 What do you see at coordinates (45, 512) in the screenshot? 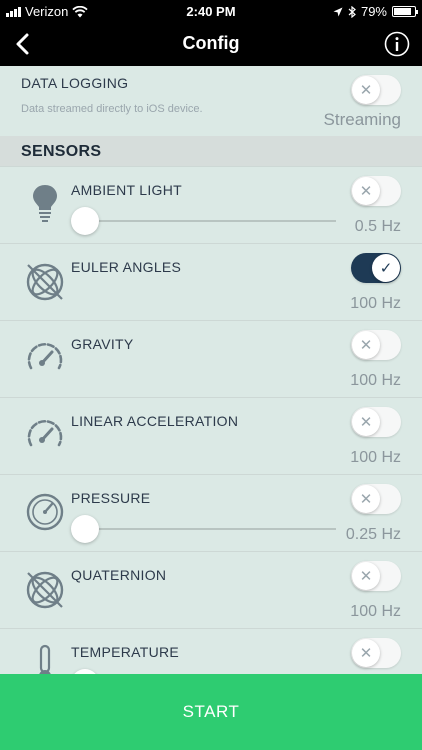
I see `barometer-icon` at bounding box center [45, 512].